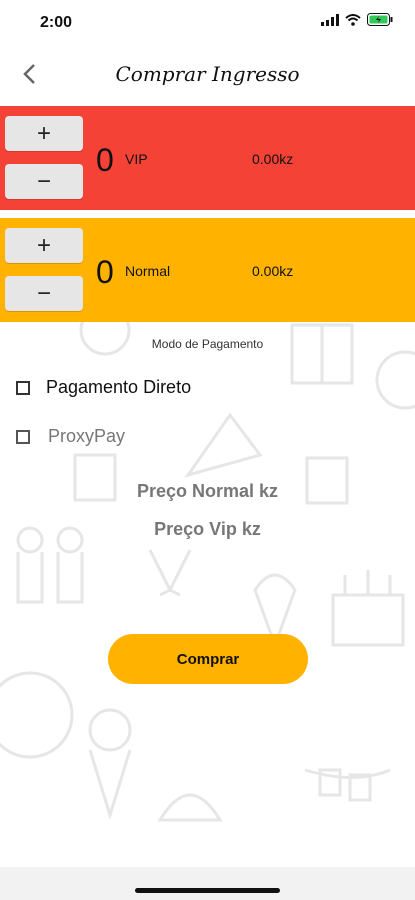 The image size is (415, 900). What do you see at coordinates (23, 387) in the screenshot?
I see `checkbox-direct` at bounding box center [23, 387].